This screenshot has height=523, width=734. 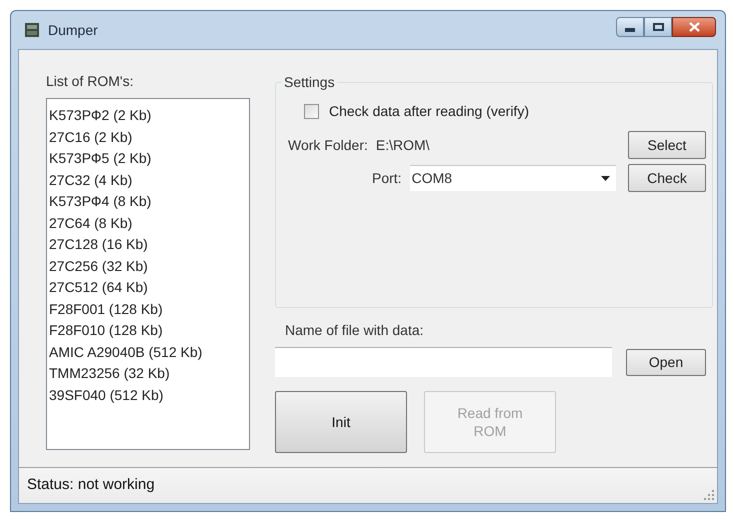 What do you see at coordinates (91, 485) in the screenshot?
I see `status-text: Status: not working` at bounding box center [91, 485].